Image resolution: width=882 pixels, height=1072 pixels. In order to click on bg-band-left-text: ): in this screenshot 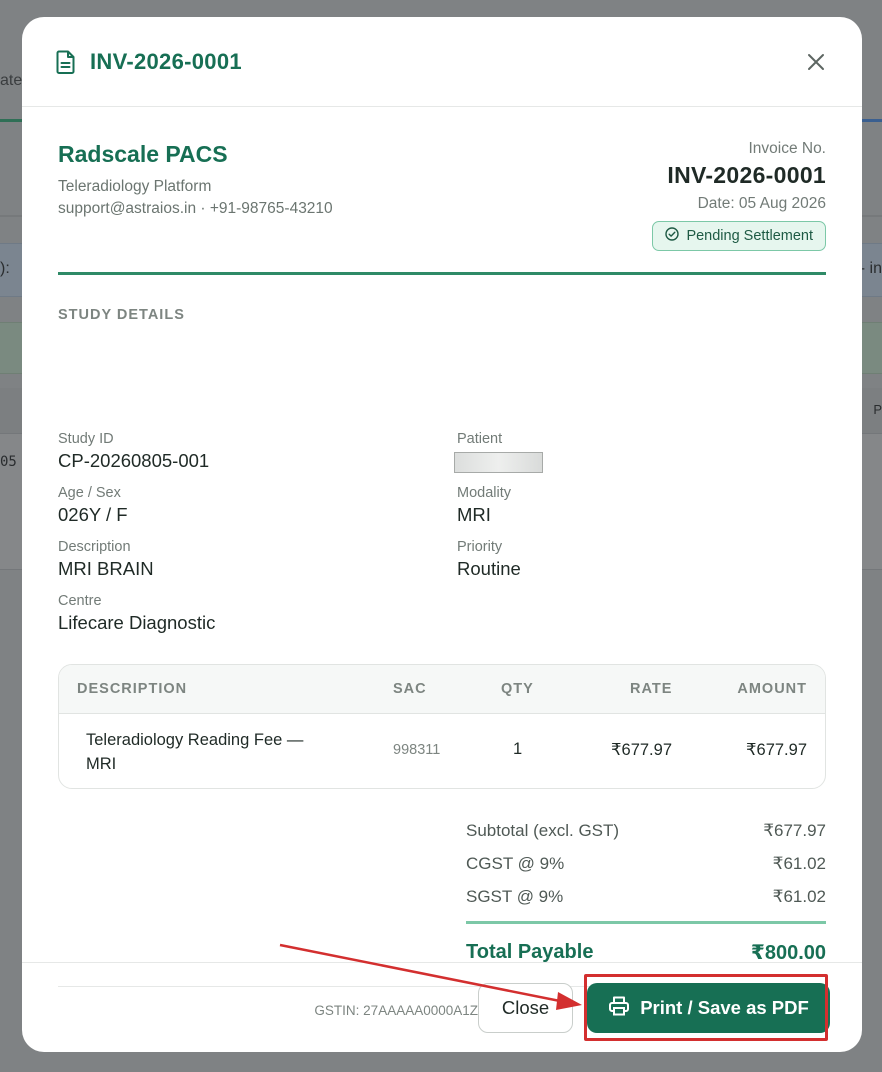, I will do `click(5, 268)`.